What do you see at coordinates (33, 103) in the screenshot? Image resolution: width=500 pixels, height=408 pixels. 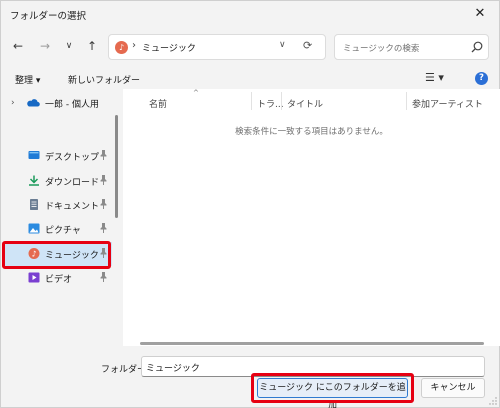 I see `onedrive-cloud-icon` at bounding box center [33, 103].